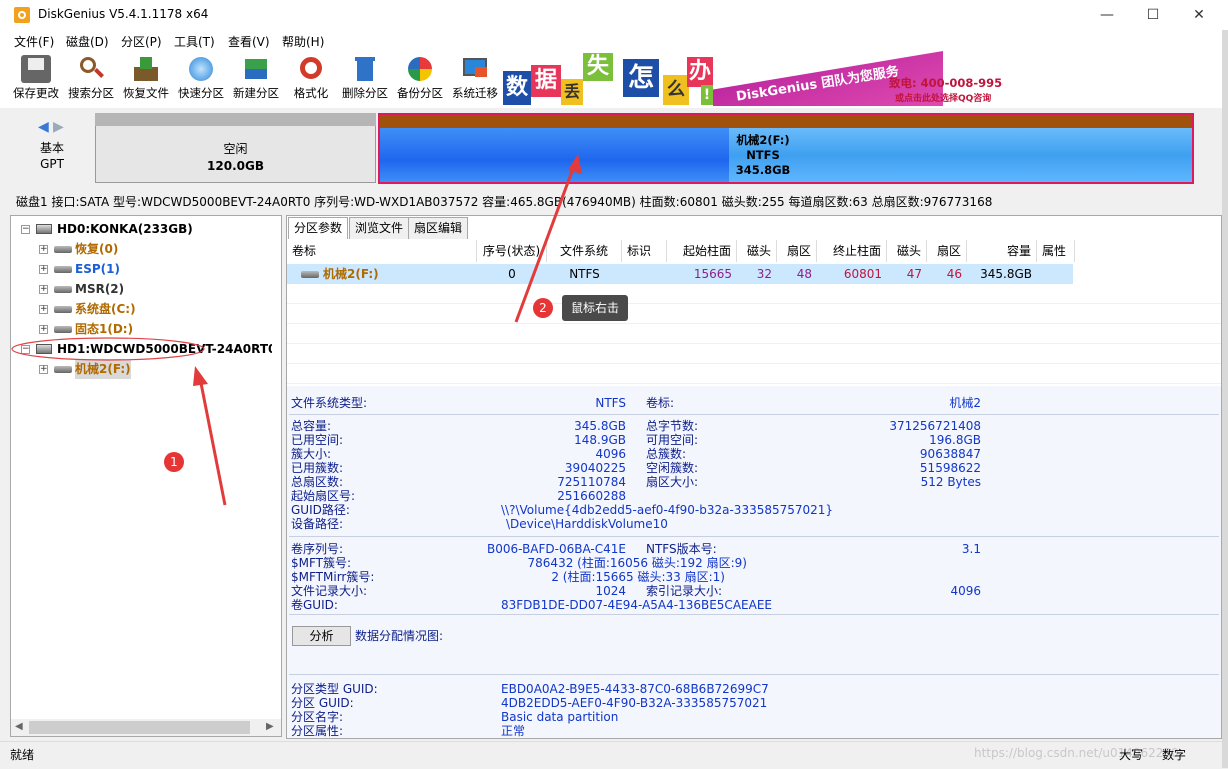 Image resolution: width=1228 pixels, height=769 pixels. What do you see at coordinates (174, 462) in the screenshot?
I see `step-badge-1: 1` at bounding box center [174, 462].